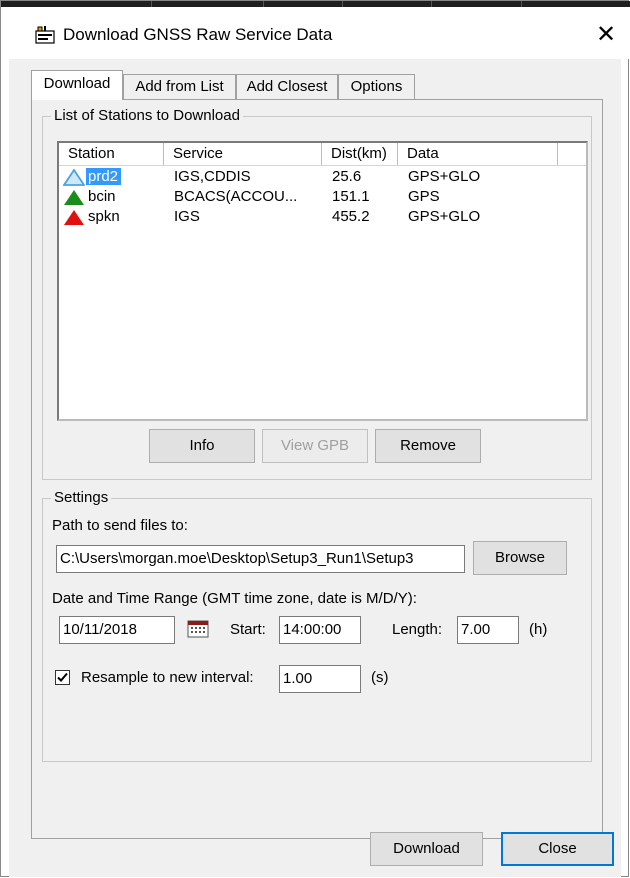 This screenshot has width=630, height=878. What do you see at coordinates (198, 629) in the screenshot?
I see `calendar-icon` at bounding box center [198, 629].